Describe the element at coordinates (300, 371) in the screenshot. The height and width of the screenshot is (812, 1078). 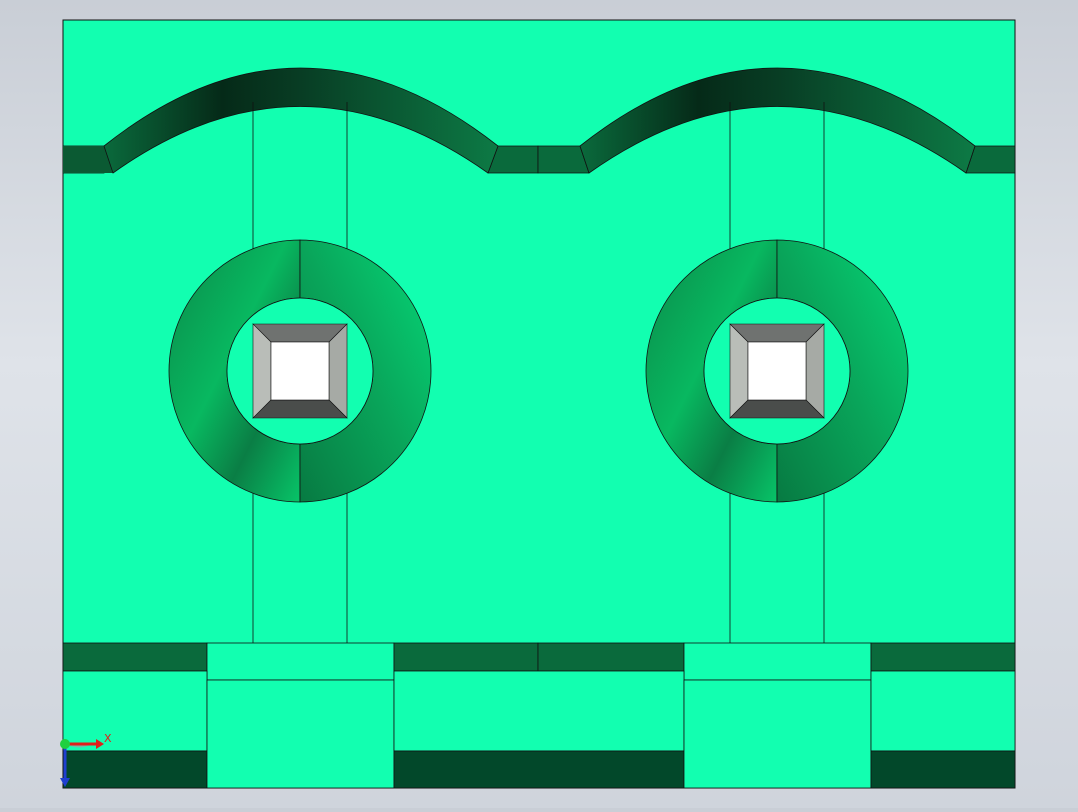
I see `square-hole-left` at that location.